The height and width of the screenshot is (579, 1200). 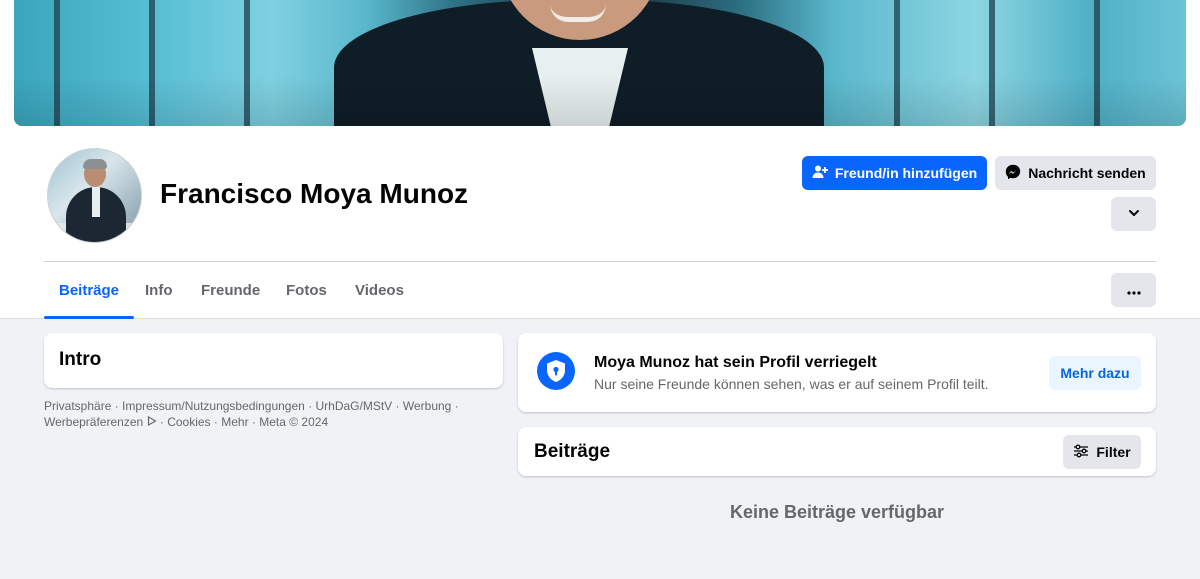 I want to click on filter-button: Filter, so click(x=1102, y=452).